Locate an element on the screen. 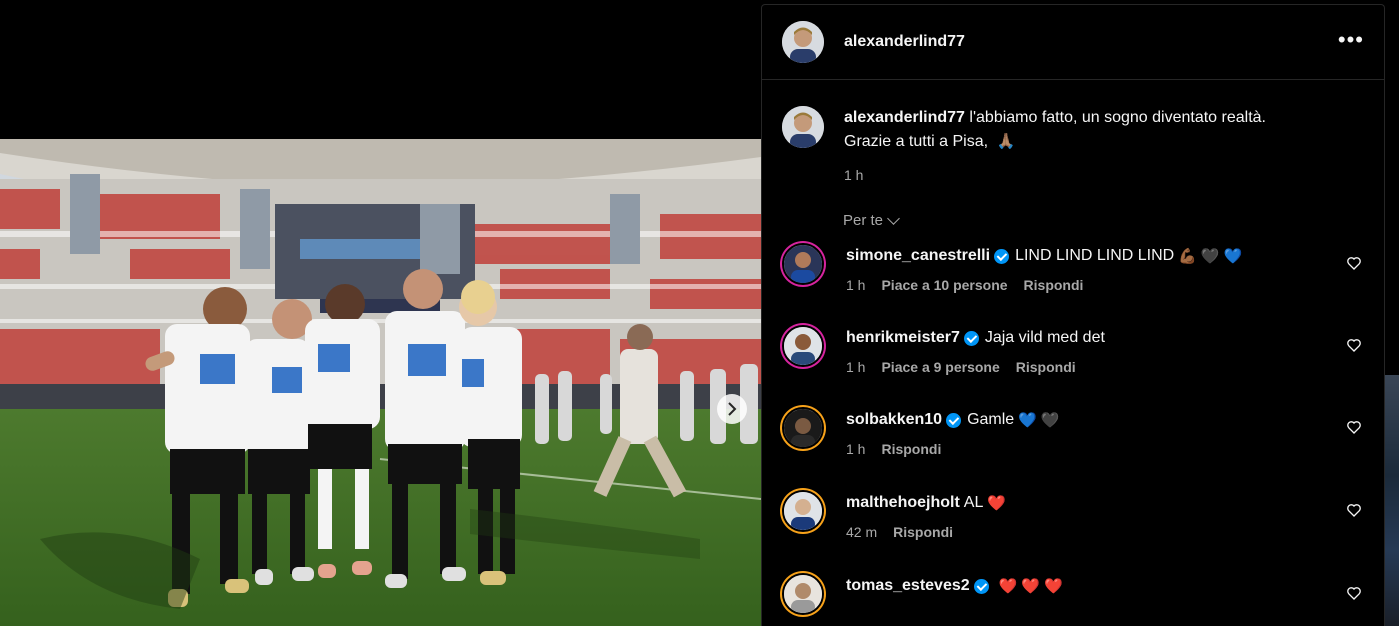 The width and height of the screenshot is (1399, 626). comment-text: Jaja vild med det is located at coordinates (1044, 337).